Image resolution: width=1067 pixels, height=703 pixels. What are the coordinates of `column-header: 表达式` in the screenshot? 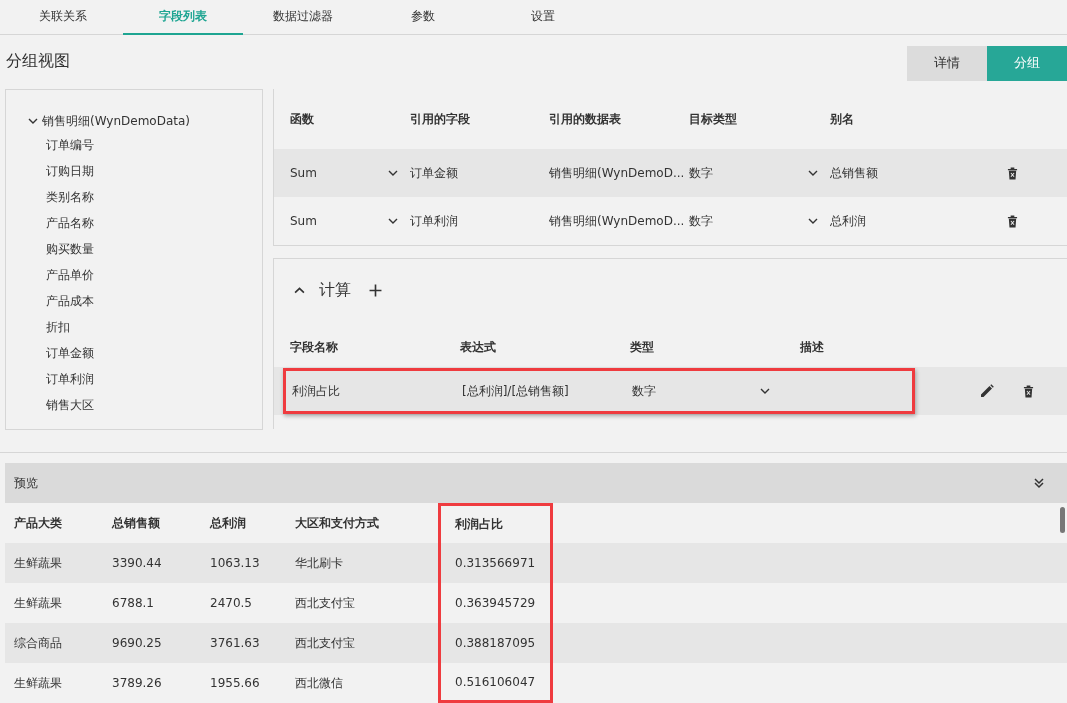 It's located at (478, 347).